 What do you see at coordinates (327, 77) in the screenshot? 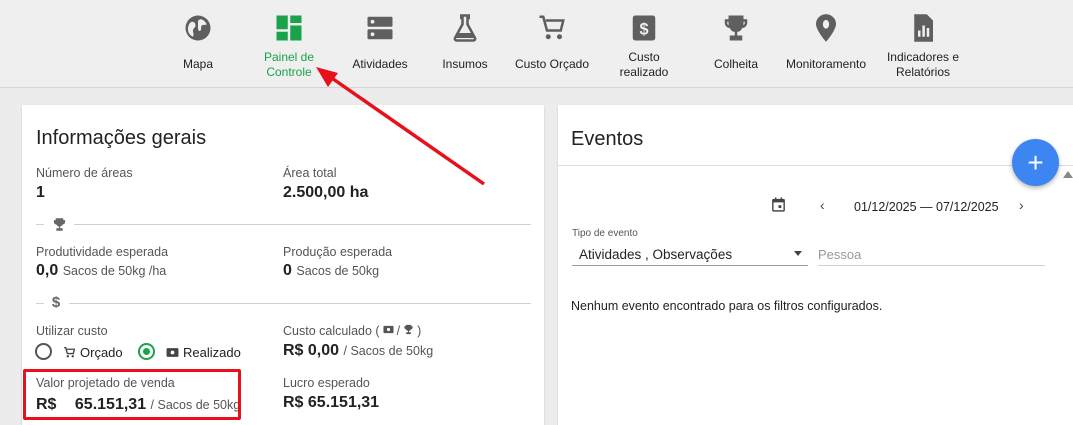
I see `annotation-arrow-head` at bounding box center [327, 77].